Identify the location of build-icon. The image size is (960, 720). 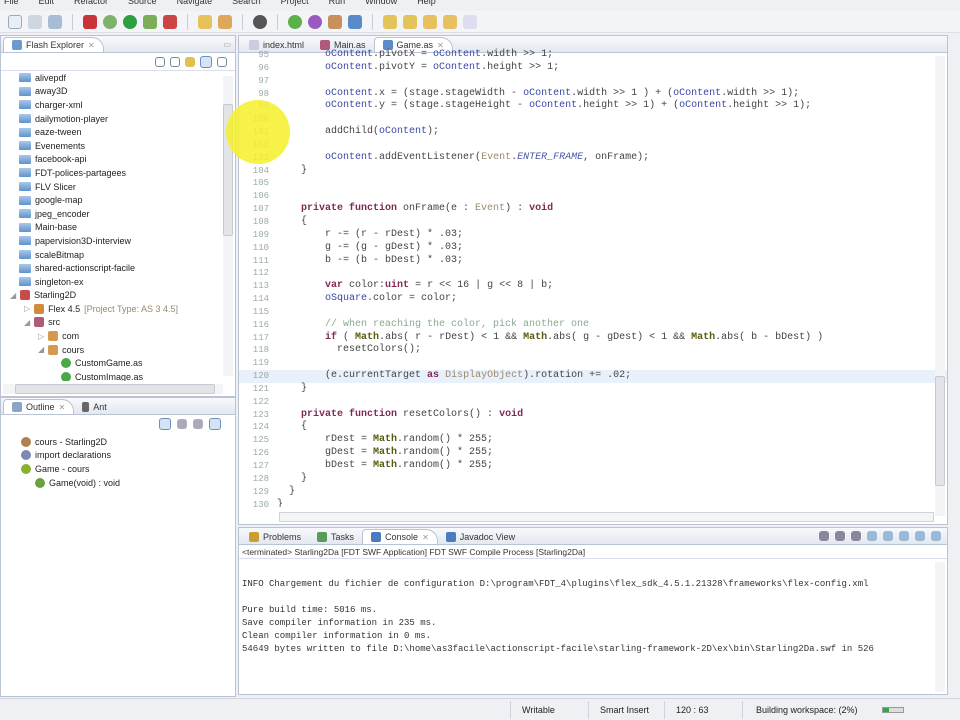
(225, 21).